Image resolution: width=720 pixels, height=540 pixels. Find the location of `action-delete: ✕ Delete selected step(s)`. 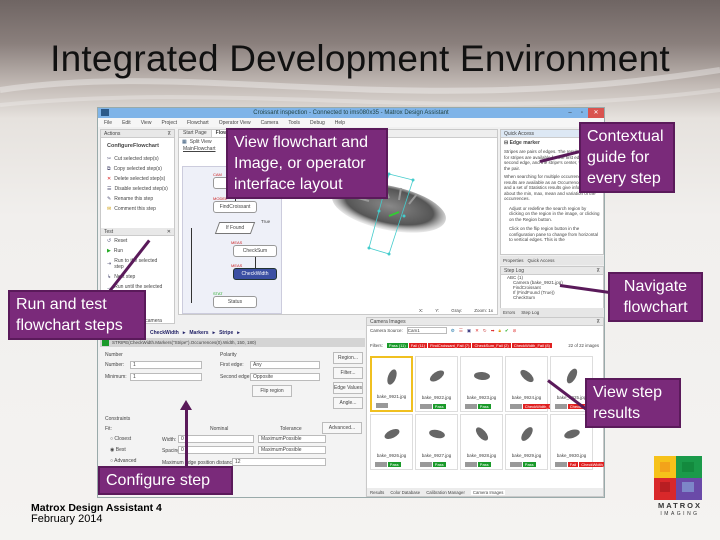

action-delete: ✕ Delete selected step(s) is located at coordinates (137, 179).